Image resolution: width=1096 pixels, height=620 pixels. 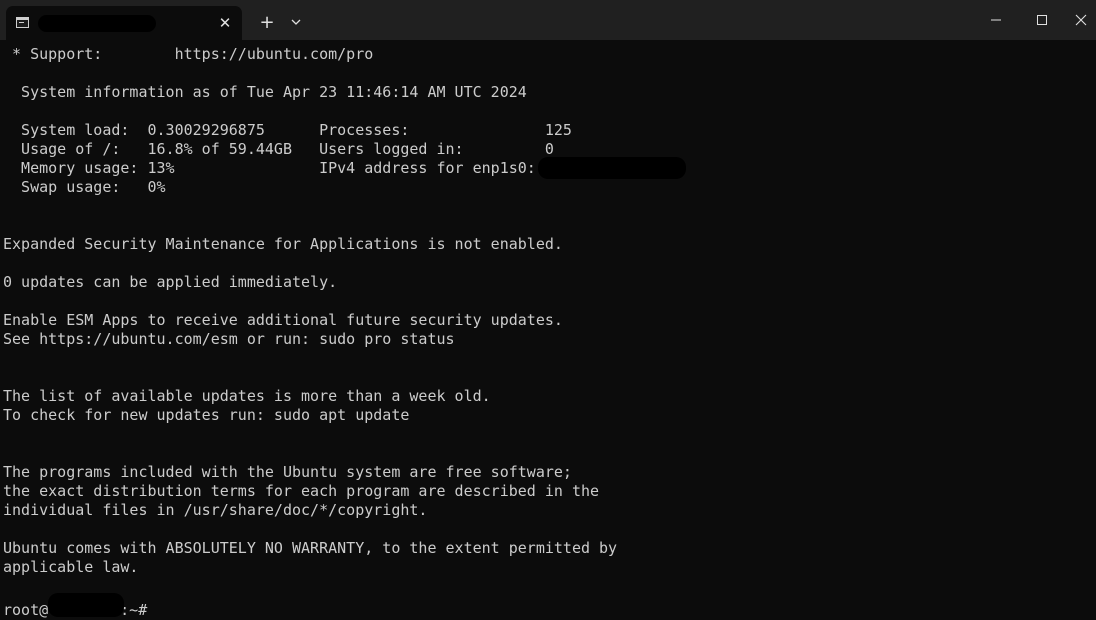 I want to click on minimize-icon, so click(x=996, y=20).